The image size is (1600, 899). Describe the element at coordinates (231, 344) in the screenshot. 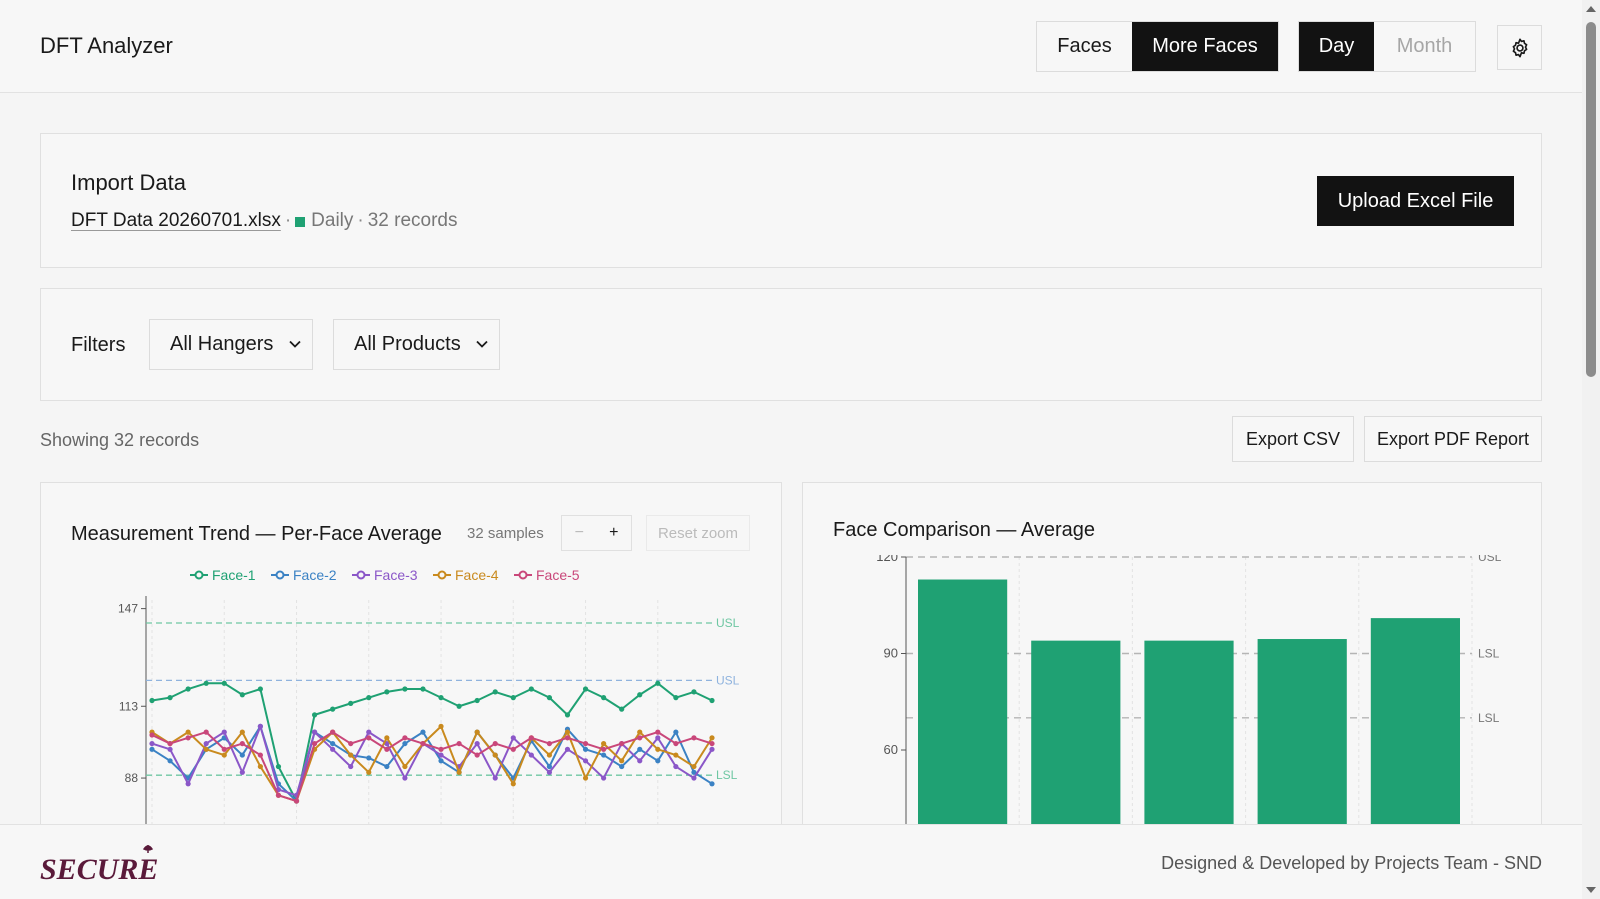

I see `hanger-select: All Hangers` at that location.